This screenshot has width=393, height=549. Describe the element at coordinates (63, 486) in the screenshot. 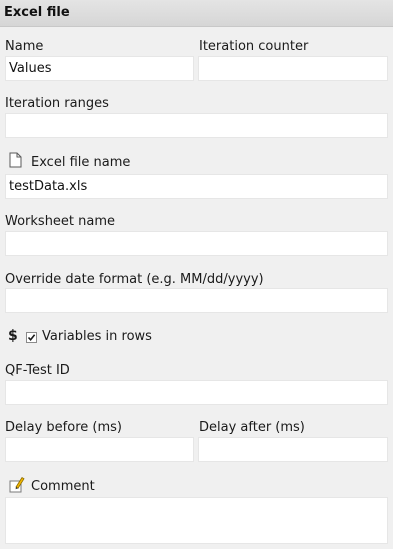

I see `comment-label: Comment` at that location.